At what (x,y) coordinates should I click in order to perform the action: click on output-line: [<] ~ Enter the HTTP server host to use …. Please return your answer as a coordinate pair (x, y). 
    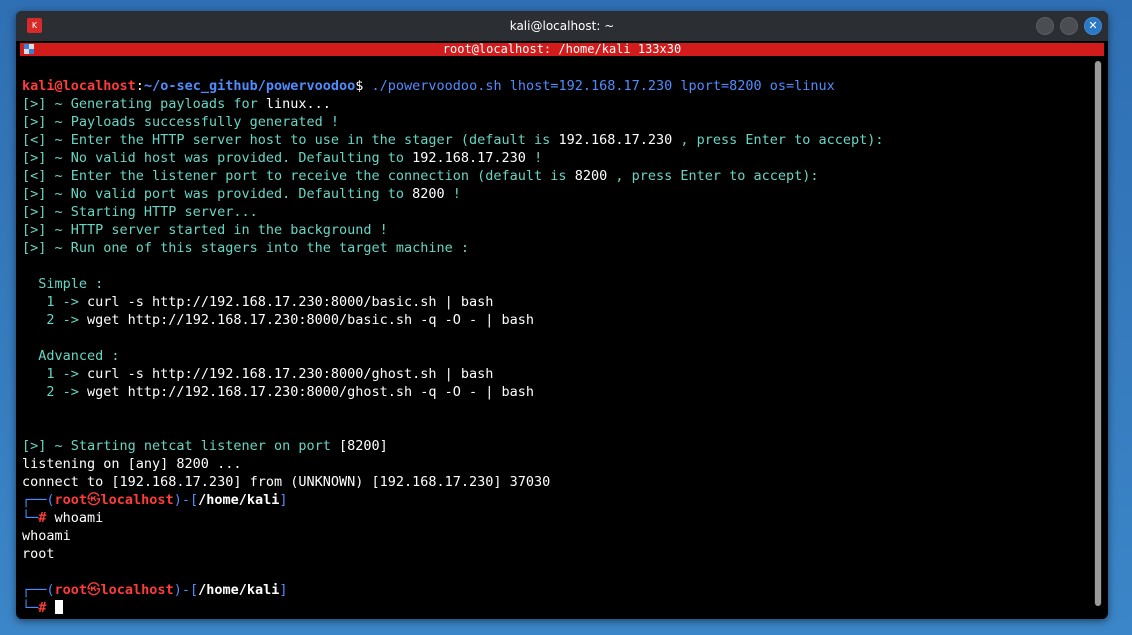
    Looking at the image, I should click on (453, 140).